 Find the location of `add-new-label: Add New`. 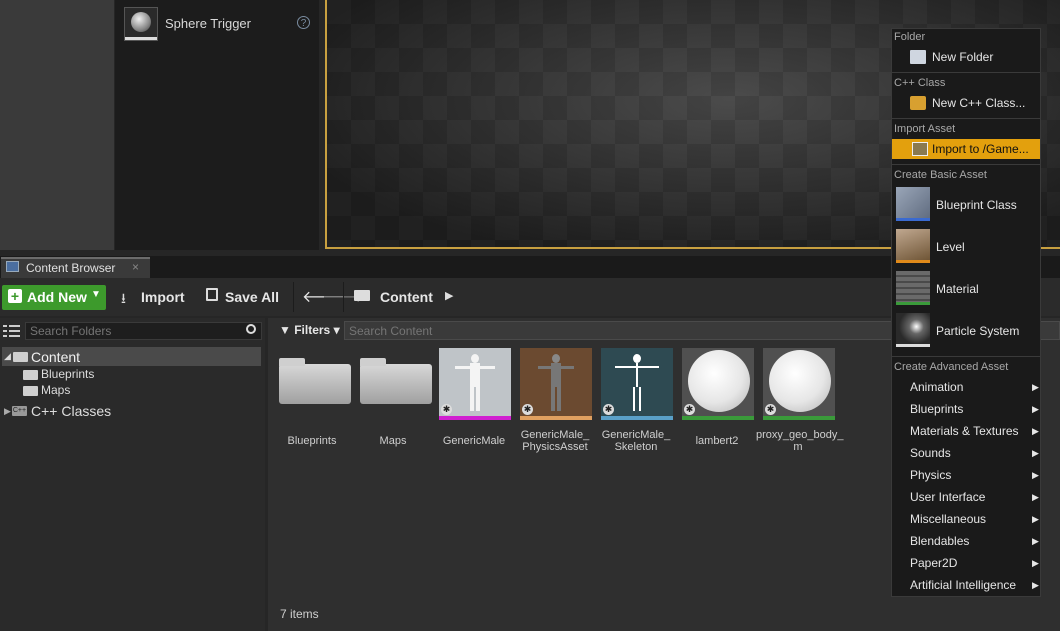

add-new-label: Add New is located at coordinates (57, 297).